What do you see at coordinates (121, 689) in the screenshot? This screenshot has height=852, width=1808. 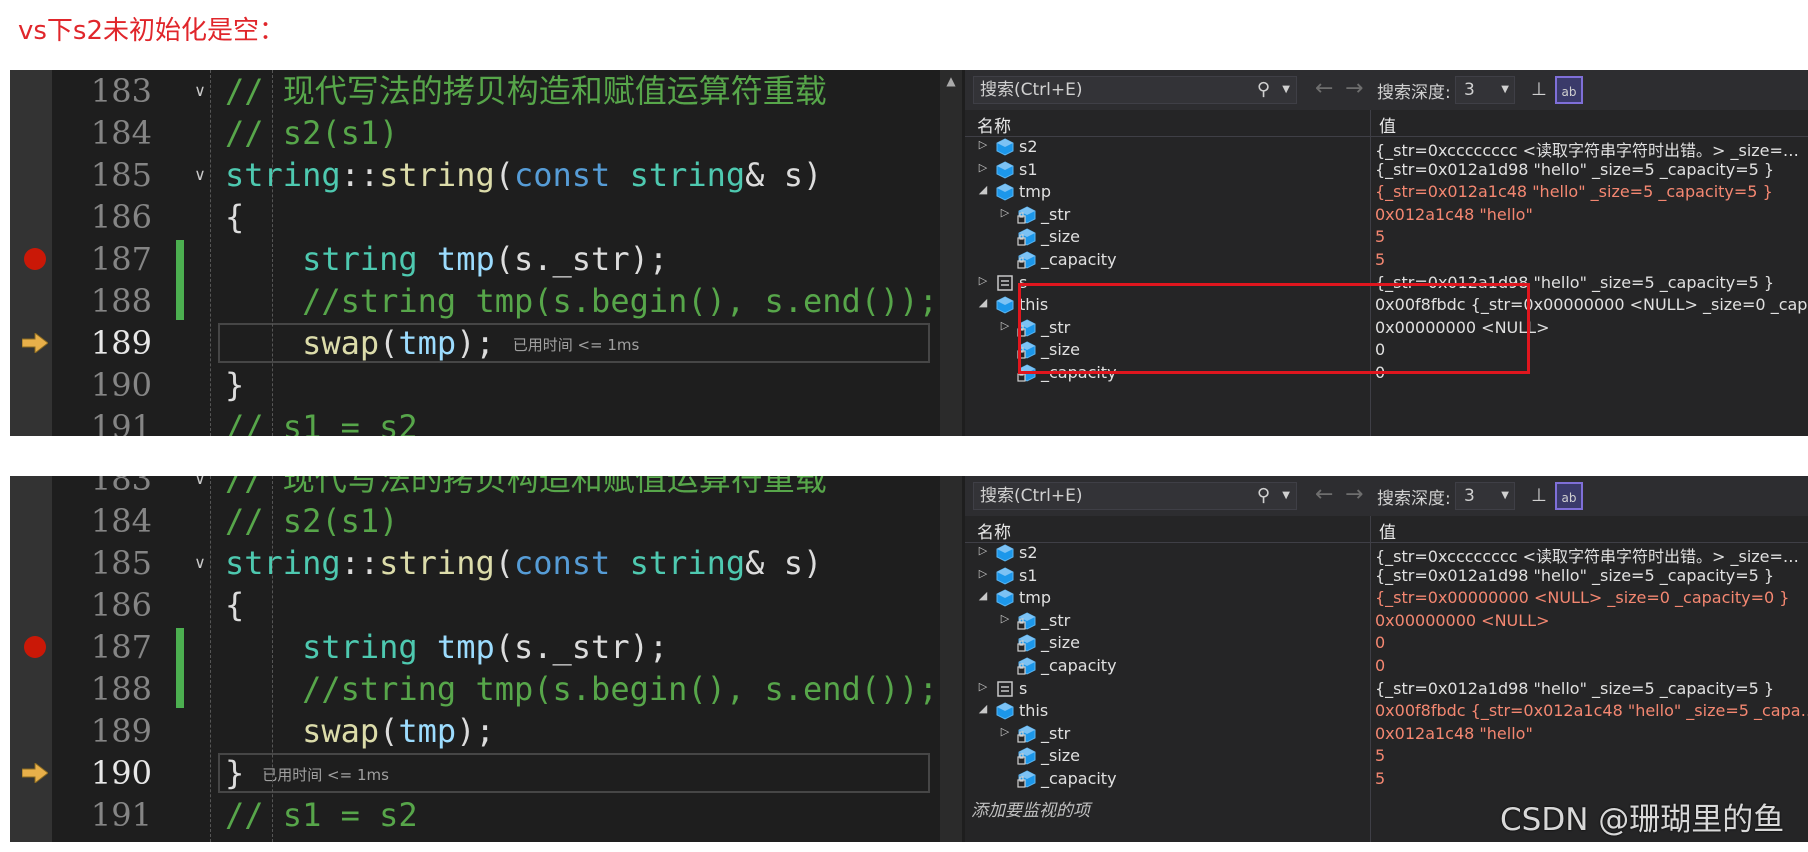 I see `line-number: 188` at bounding box center [121, 689].